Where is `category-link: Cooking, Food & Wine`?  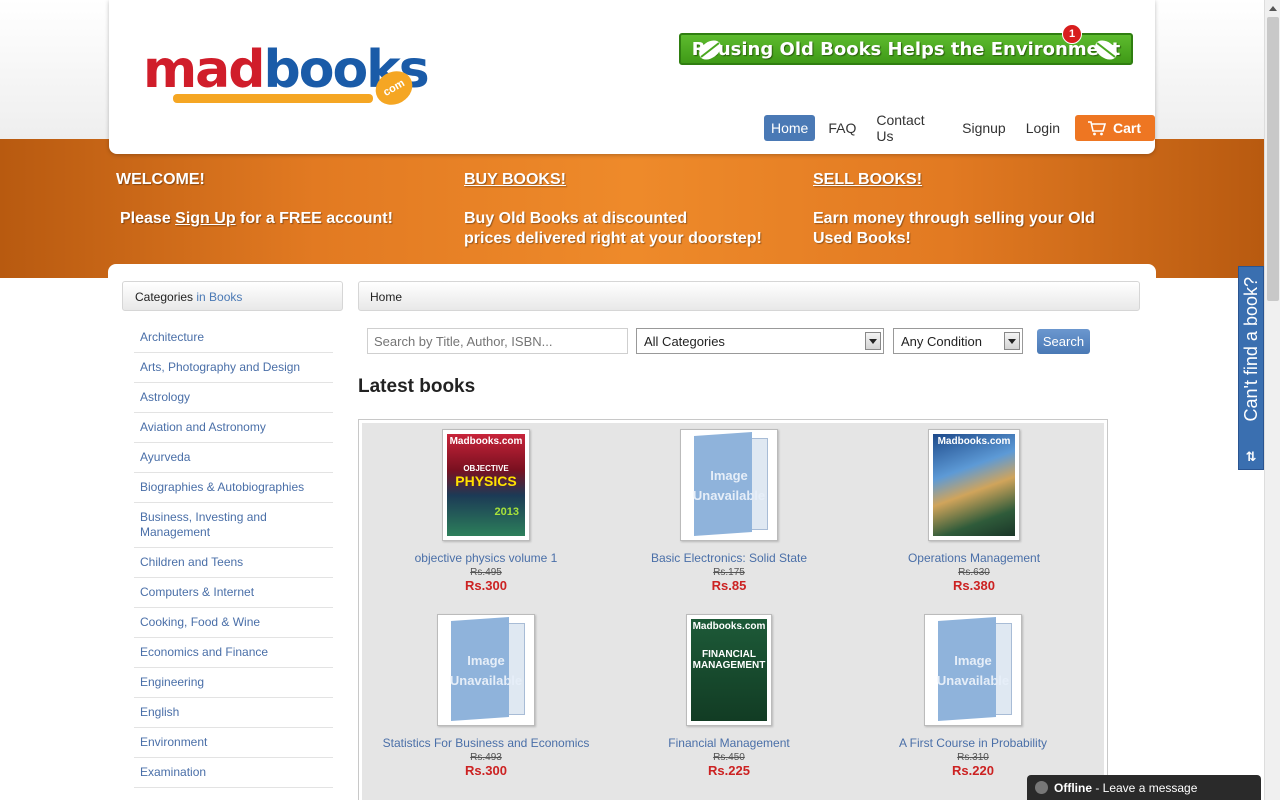 category-link: Cooking, Food & Wine is located at coordinates (233, 623).